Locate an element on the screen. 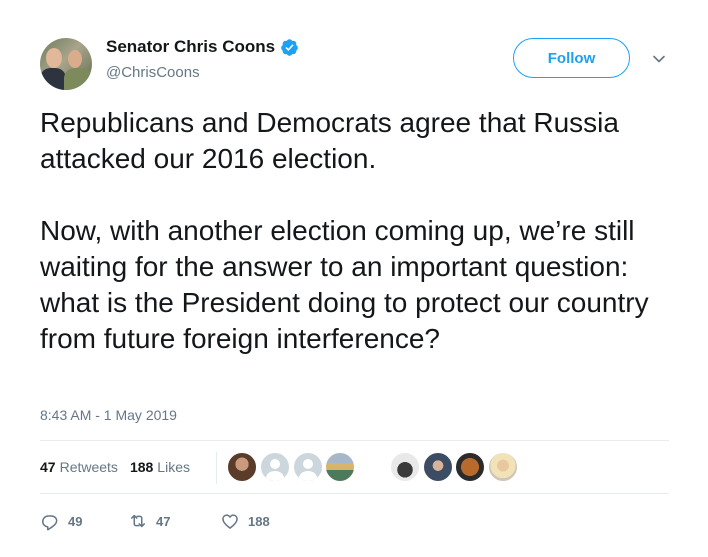  author-display-name: Senator Chris Coons is located at coordinates (190, 47).